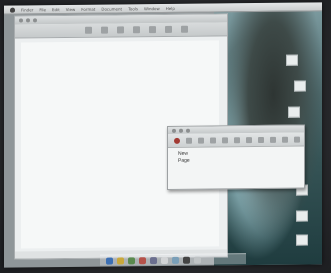 This screenshot has height=273, width=331. Describe the element at coordinates (109, 261) in the screenshot. I see `finder-icon` at that location.